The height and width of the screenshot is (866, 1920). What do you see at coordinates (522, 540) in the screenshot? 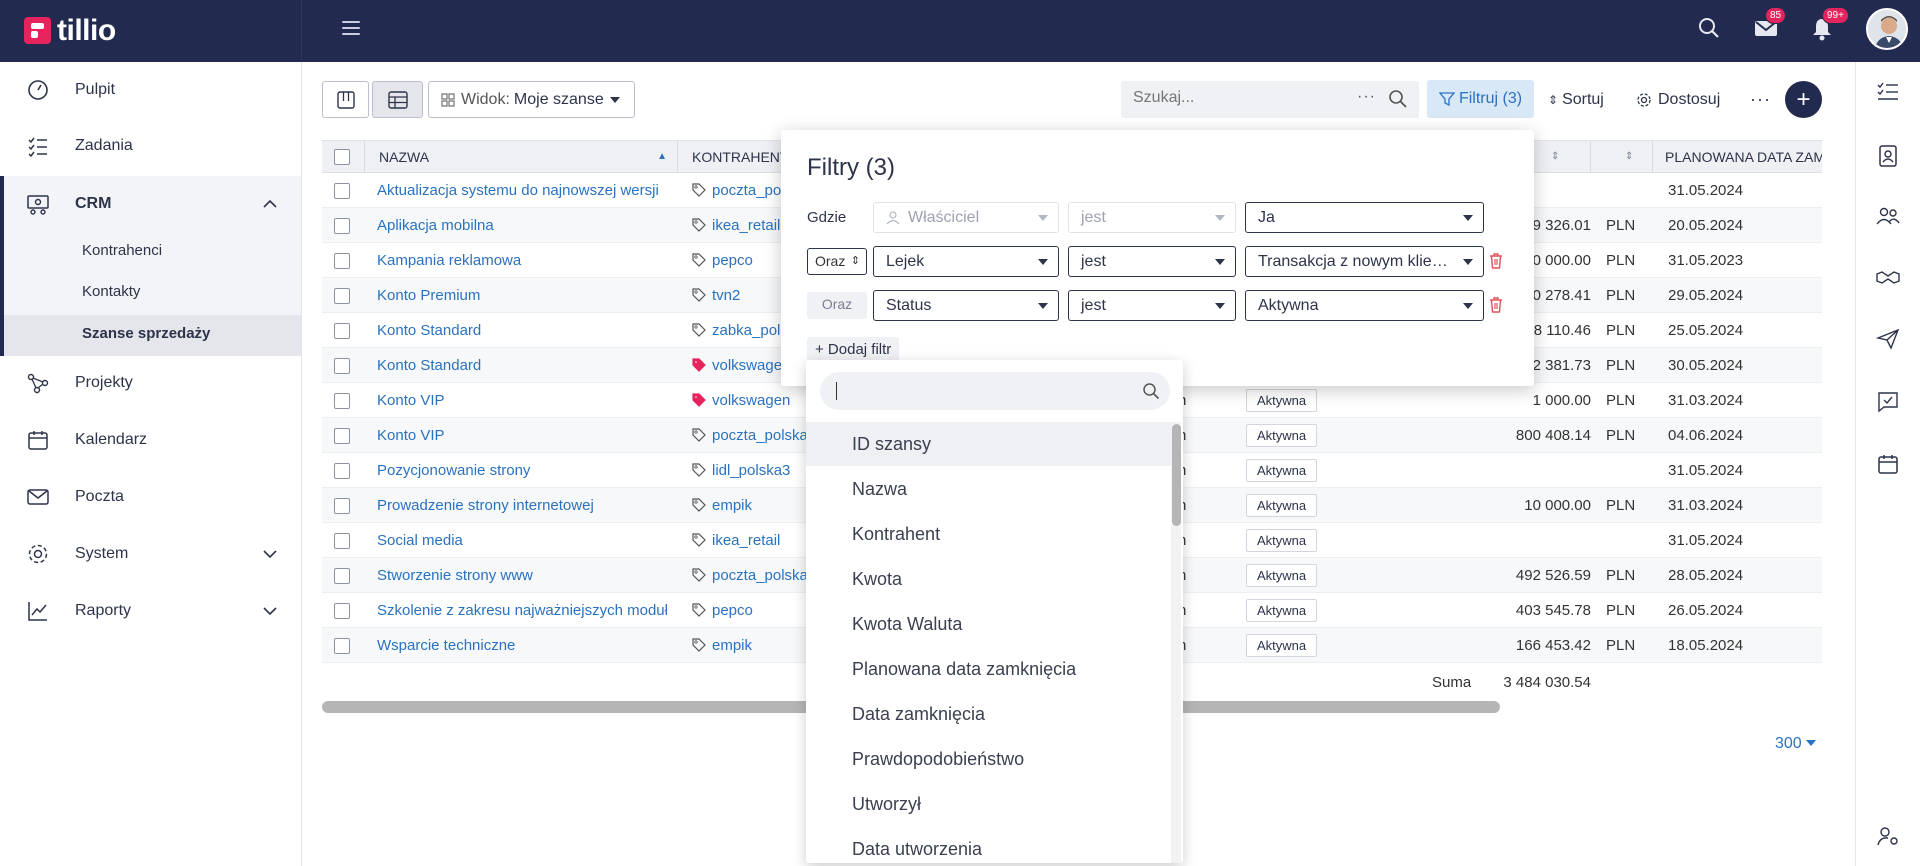
I see `opportunity-name-link: Social media` at bounding box center [522, 540].